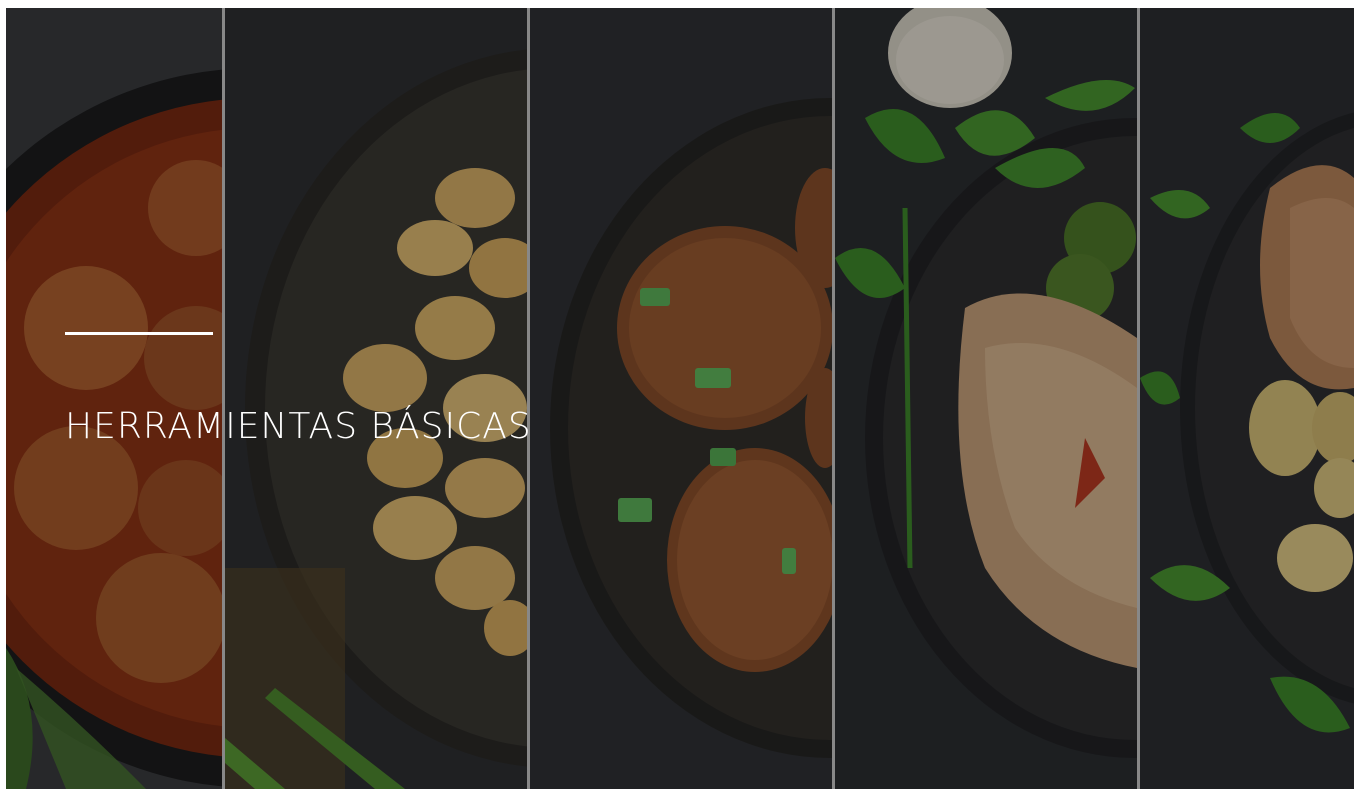 The image size is (1359, 791). What do you see at coordinates (298, 426) in the screenshot?
I see `page-title: HERRAMIENTAS BÁSICAS` at bounding box center [298, 426].